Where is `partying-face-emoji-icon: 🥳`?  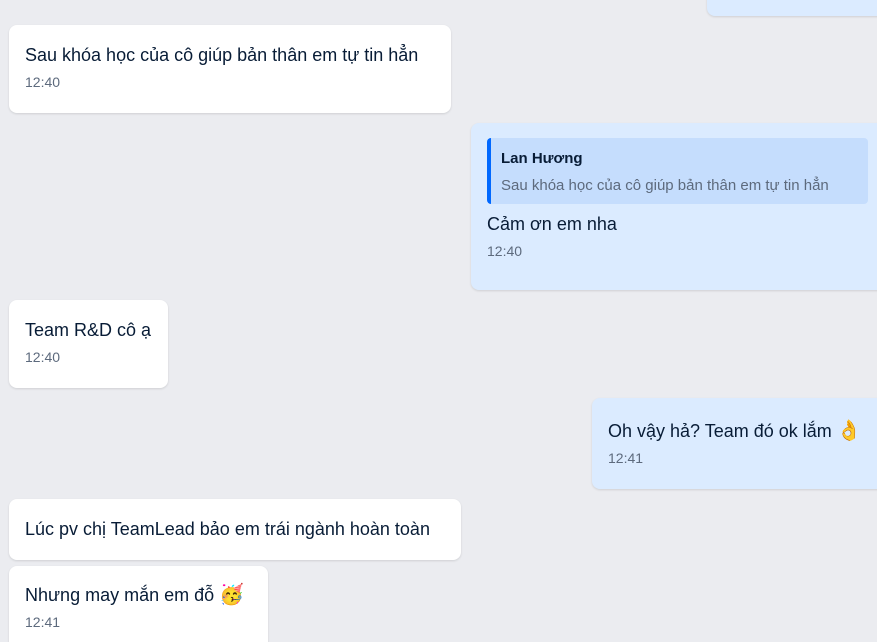 partying-face-emoji-icon: 🥳 is located at coordinates (232, 594).